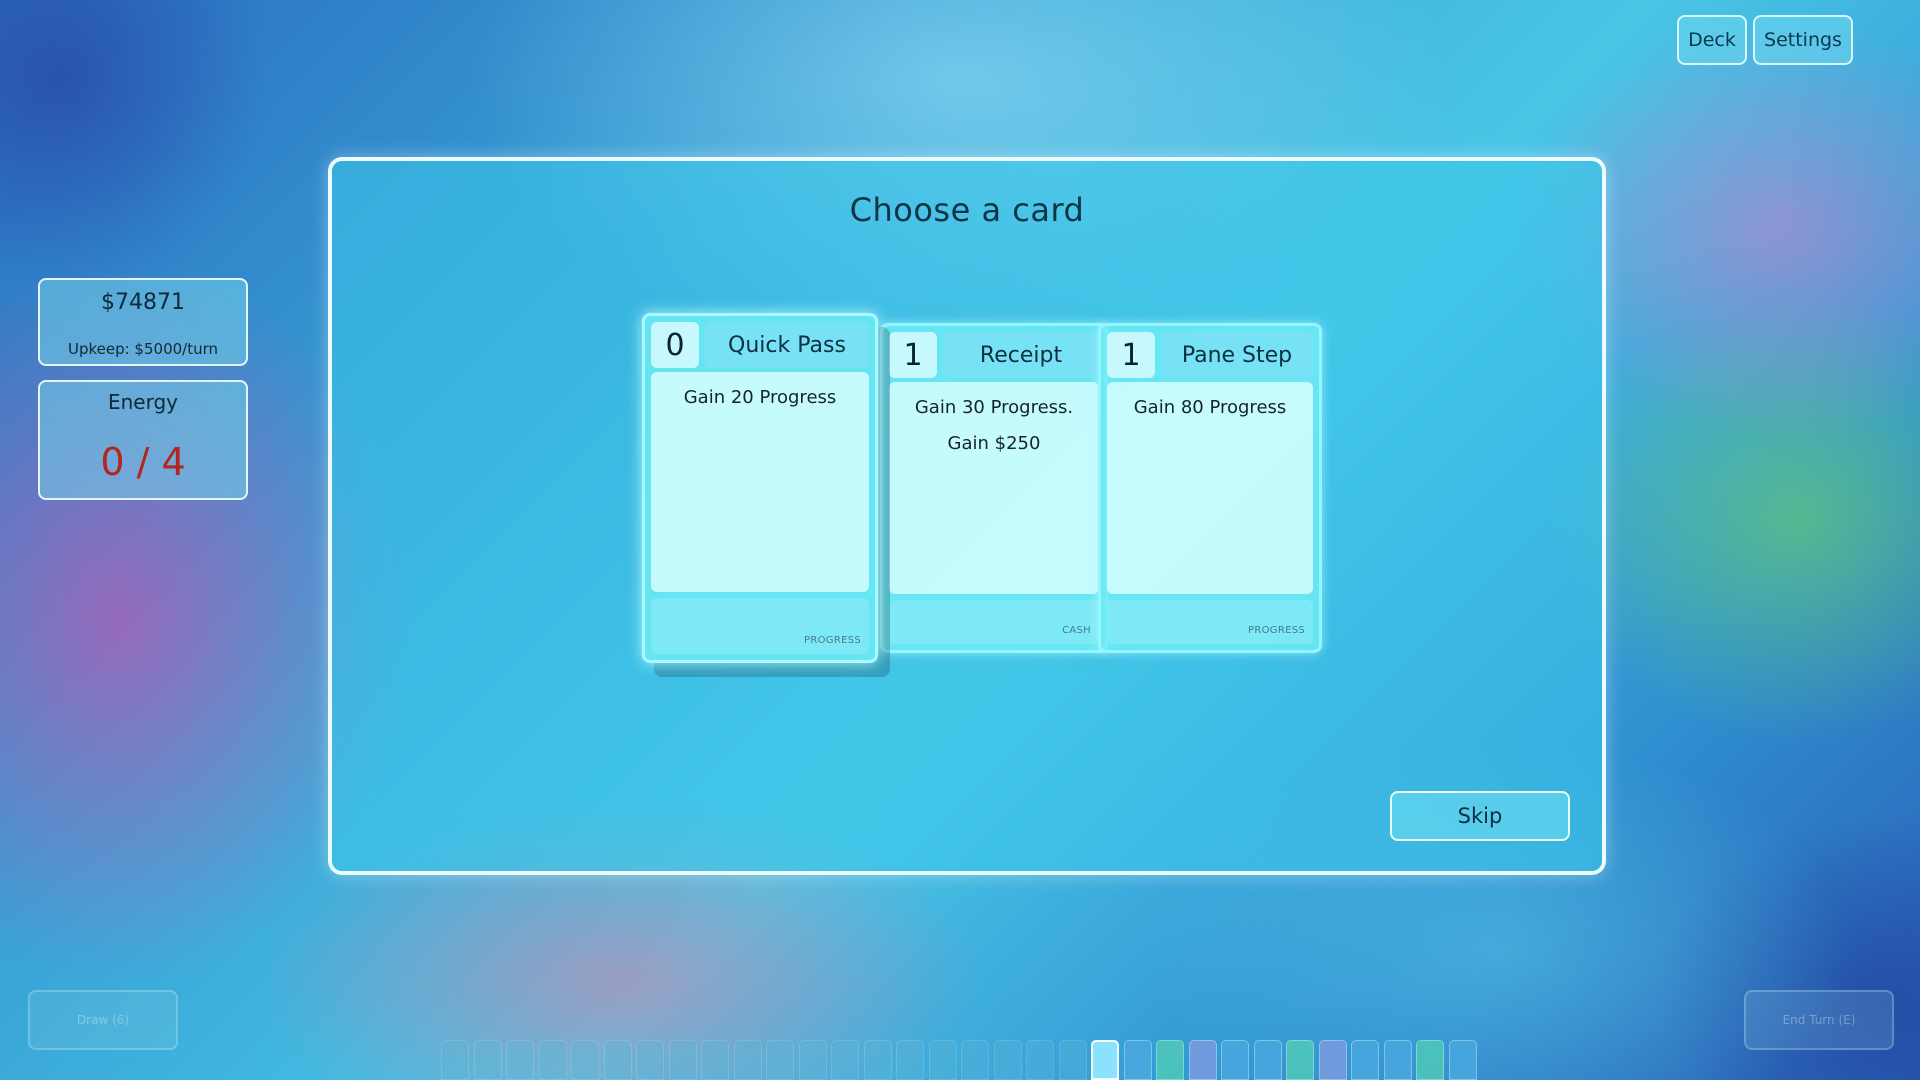  What do you see at coordinates (103, 1020) in the screenshot?
I see `draw-button: Draw (6)` at bounding box center [103, 1020].